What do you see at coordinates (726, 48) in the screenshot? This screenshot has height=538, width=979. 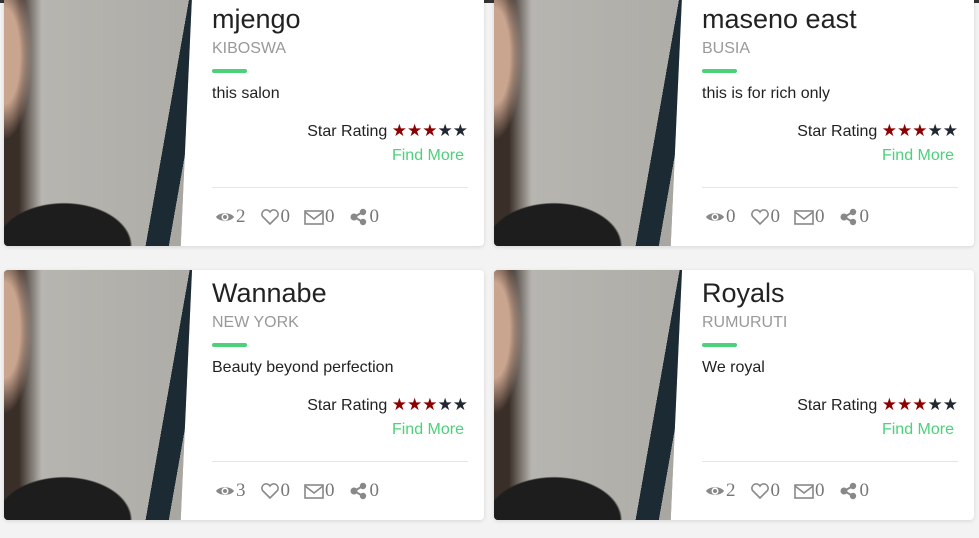 I see `salon-location: BUSIA` at bounding box center [726, 48].